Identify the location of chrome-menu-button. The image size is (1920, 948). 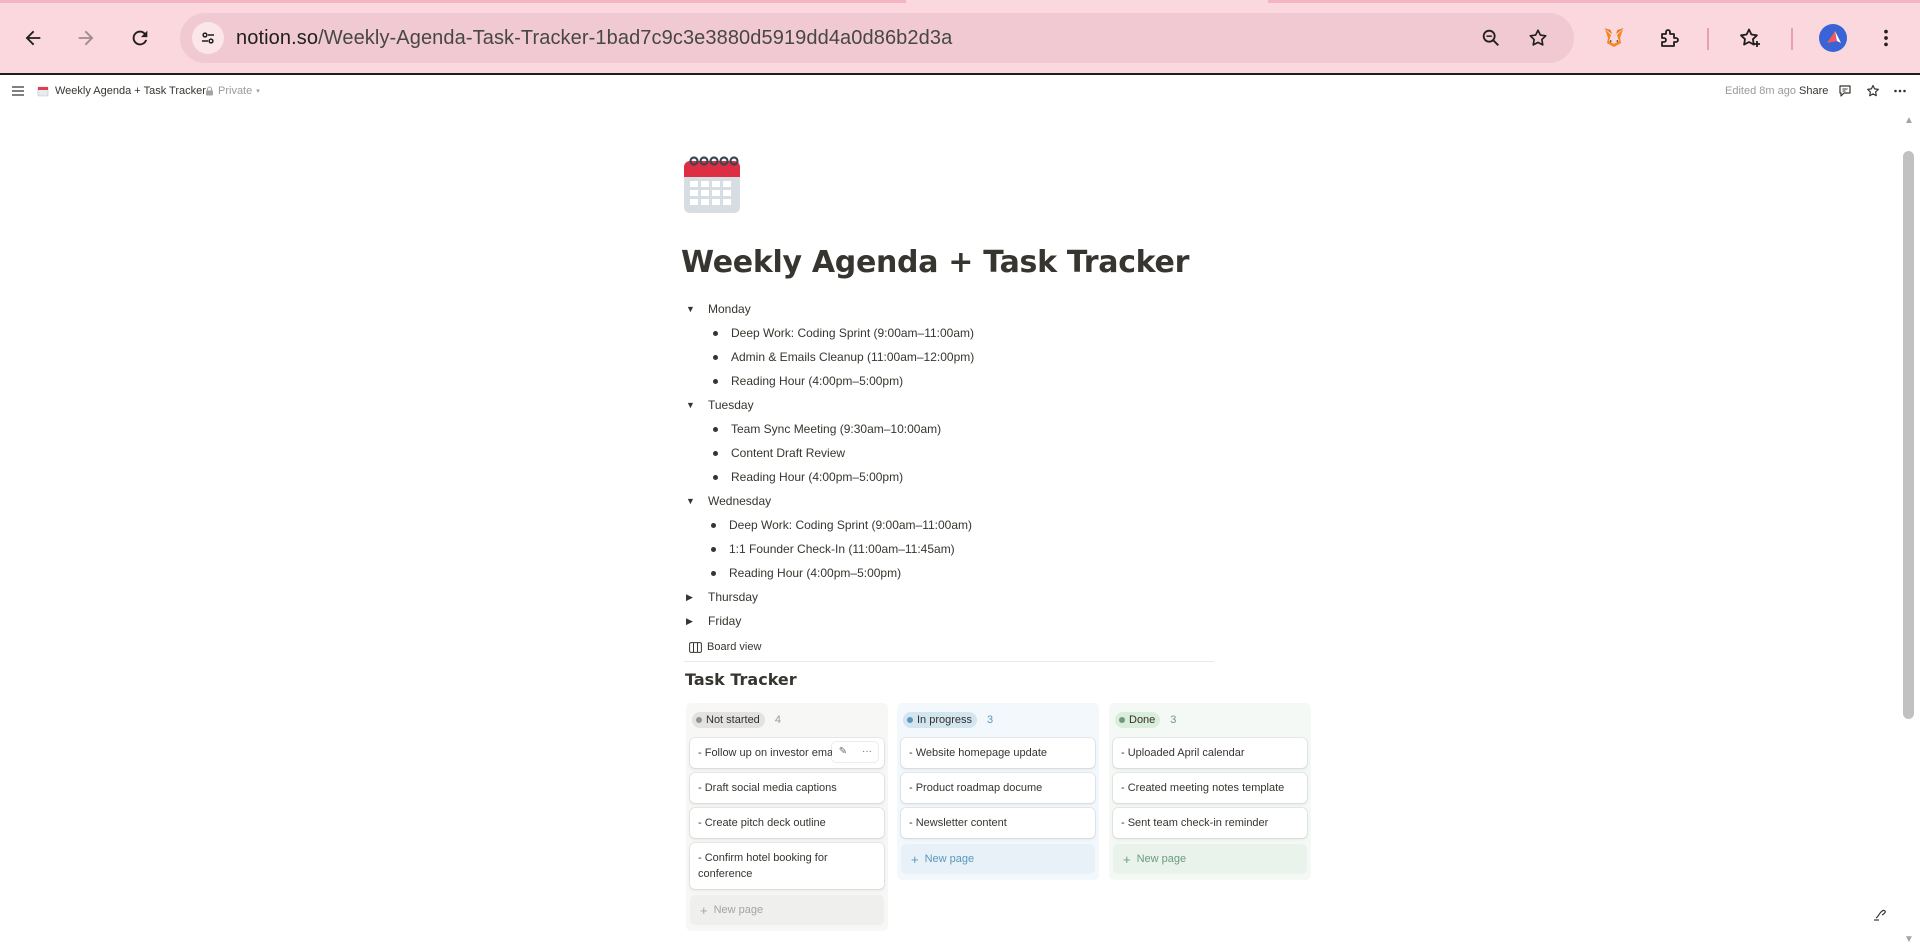
(1886, 38).